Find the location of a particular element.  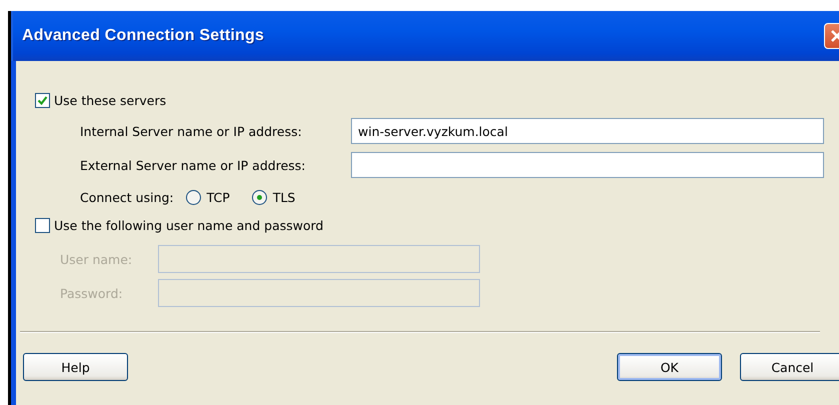

checkbox-label: Use these servers is located at coordinates (110, 100).